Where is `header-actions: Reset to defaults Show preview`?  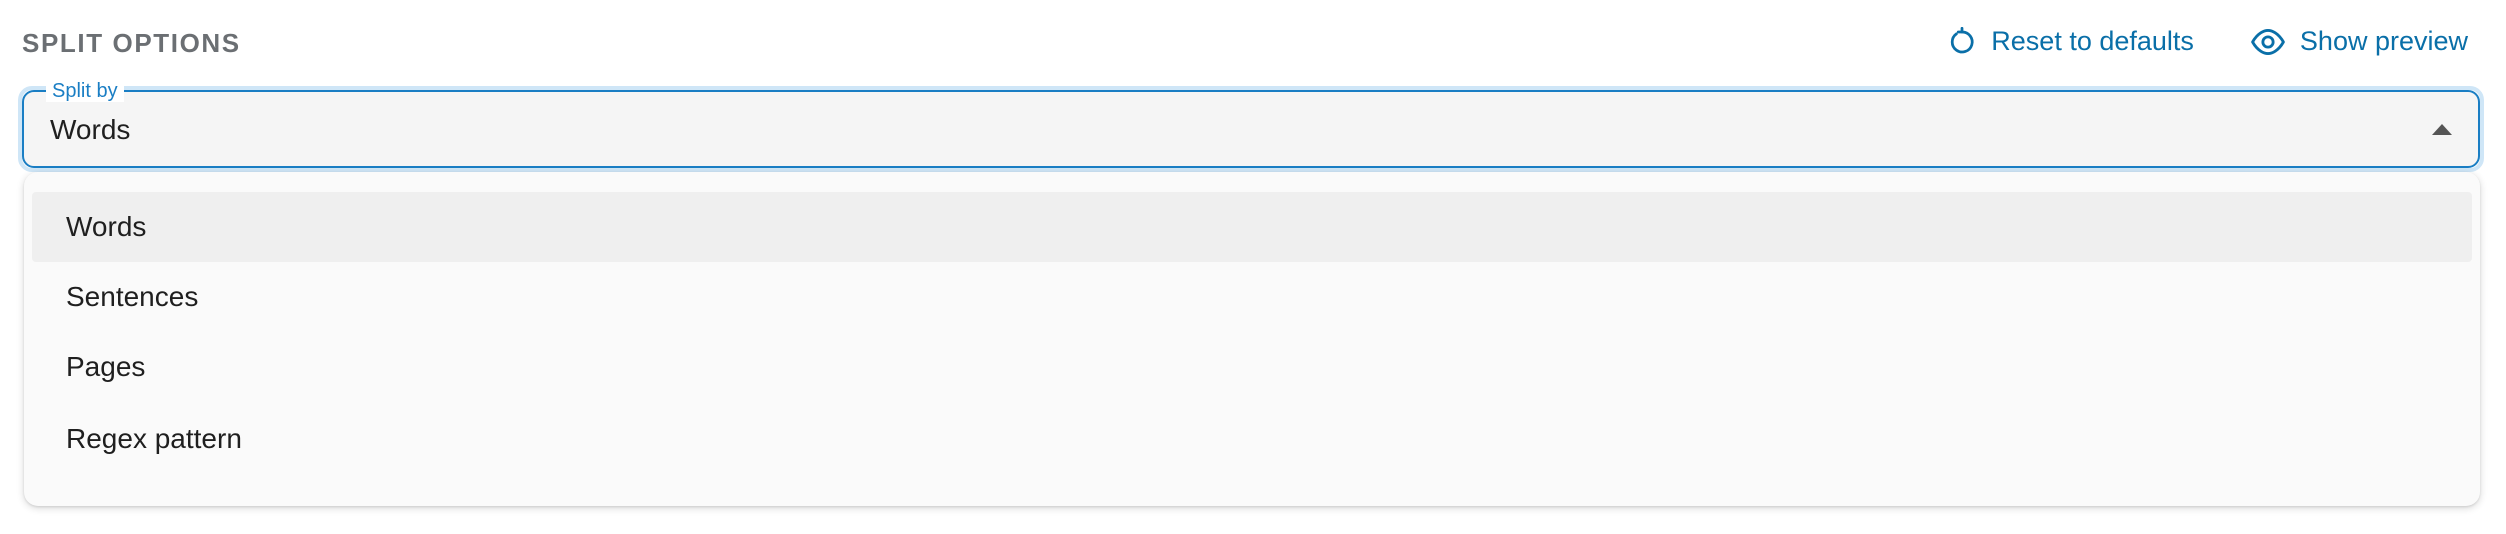
header-actions: Reset to defaults Show preview is located at coordinates (2207, 41).